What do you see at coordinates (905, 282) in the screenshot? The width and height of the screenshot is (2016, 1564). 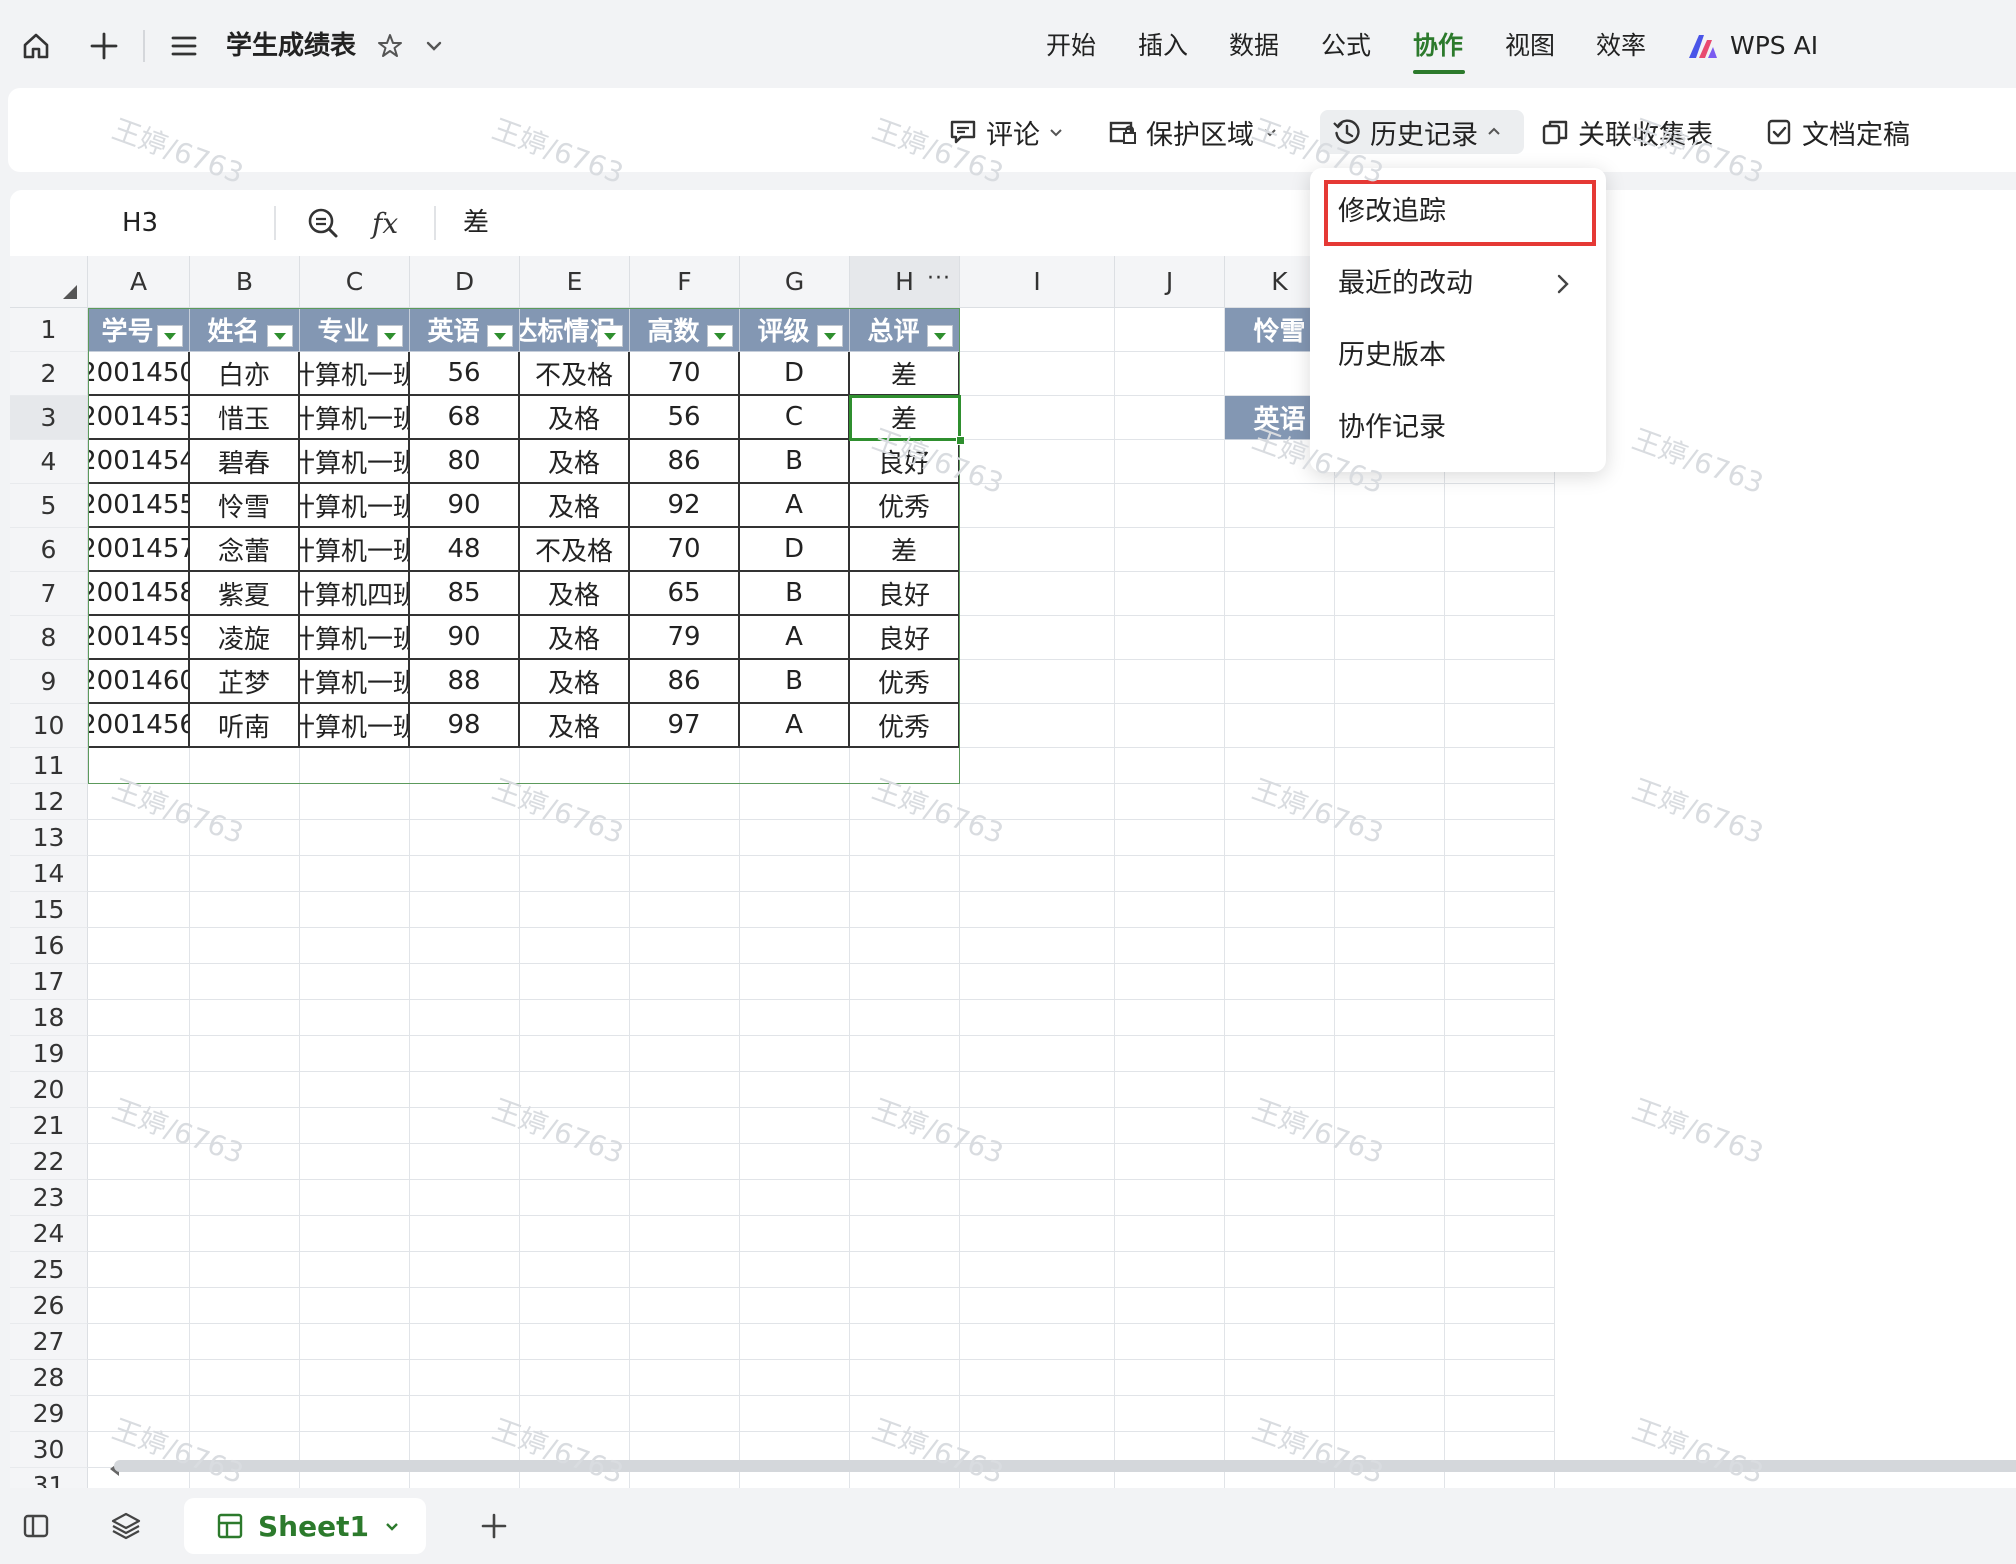 I see `column-header-h: H ···` at bounding box center [905, 282].